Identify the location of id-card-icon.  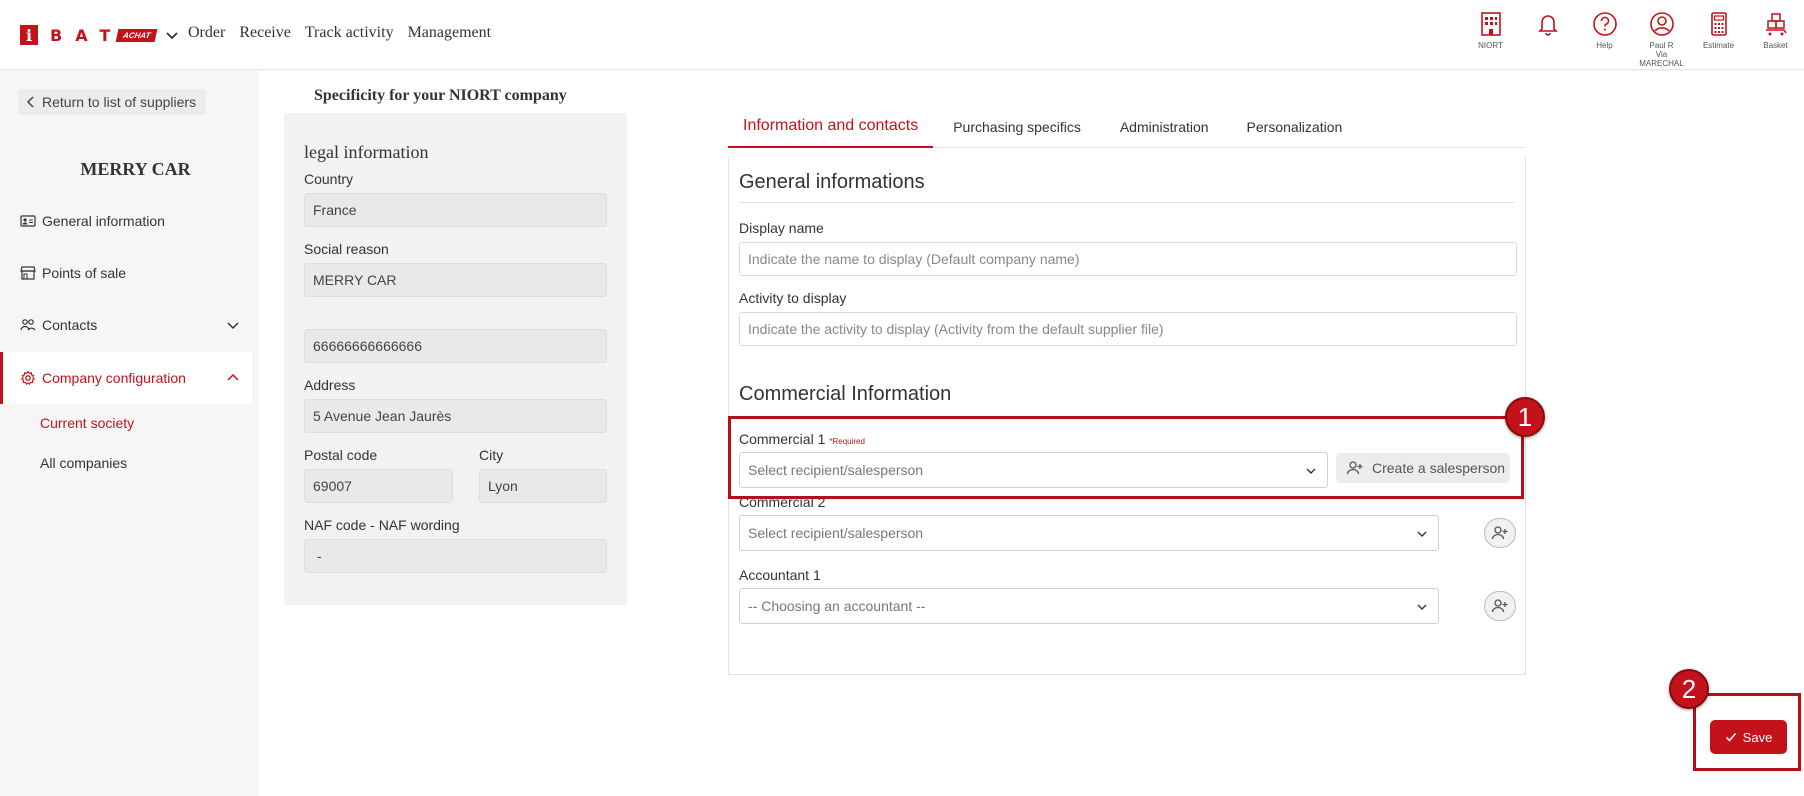
(28, 221).